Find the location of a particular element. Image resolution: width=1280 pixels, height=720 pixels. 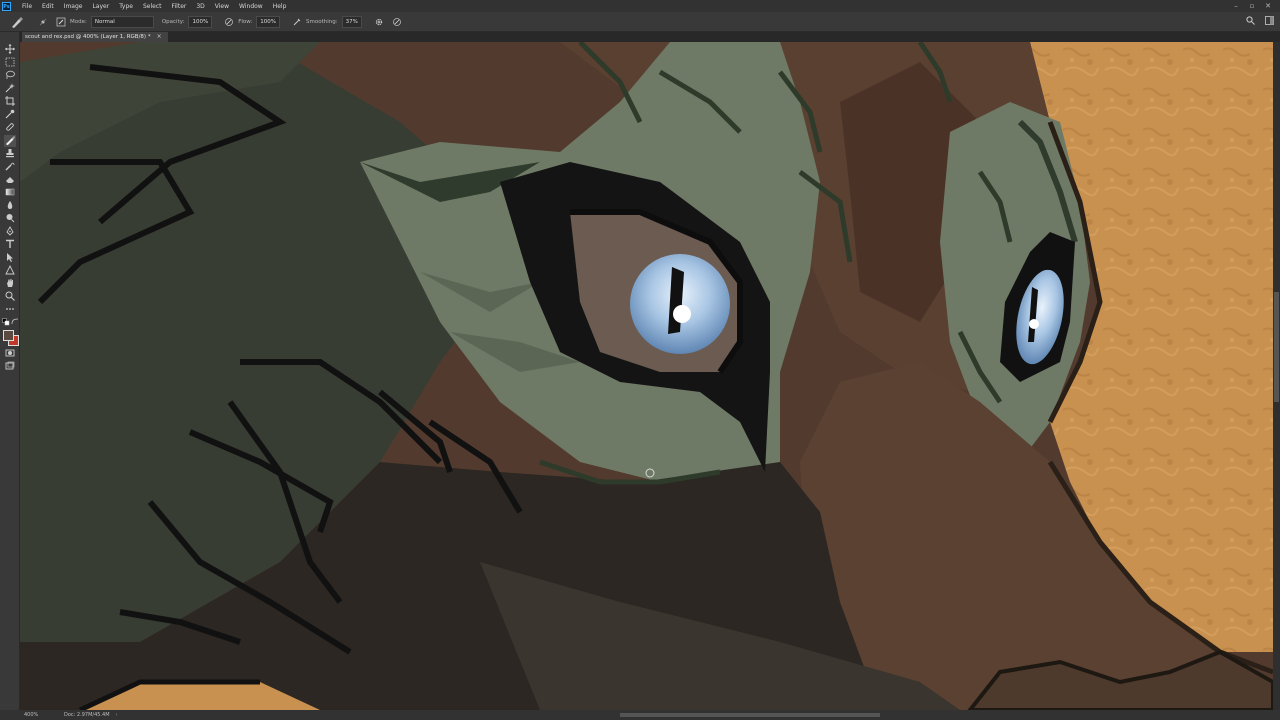

marquee-icon is located at coordinates (10, 62).